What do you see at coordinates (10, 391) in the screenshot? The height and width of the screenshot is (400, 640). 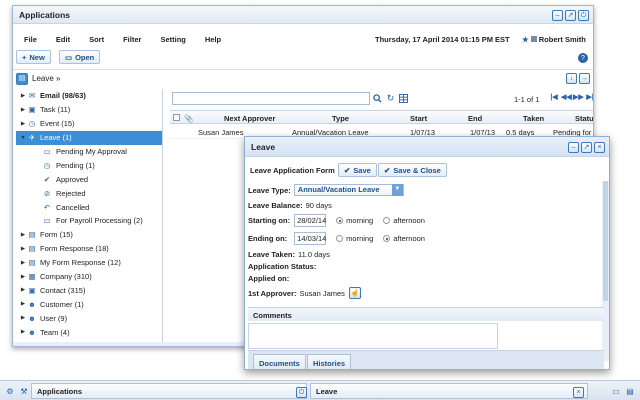 I see `gear-icon: ⚙` at bounding box center [10, 391].